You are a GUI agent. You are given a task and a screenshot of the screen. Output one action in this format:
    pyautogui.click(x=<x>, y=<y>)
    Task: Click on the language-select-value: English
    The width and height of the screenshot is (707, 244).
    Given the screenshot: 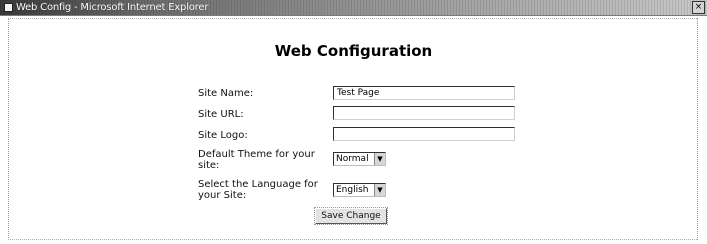 What is the action you would take?
    pyautogui.click(x=352, y=190)
    